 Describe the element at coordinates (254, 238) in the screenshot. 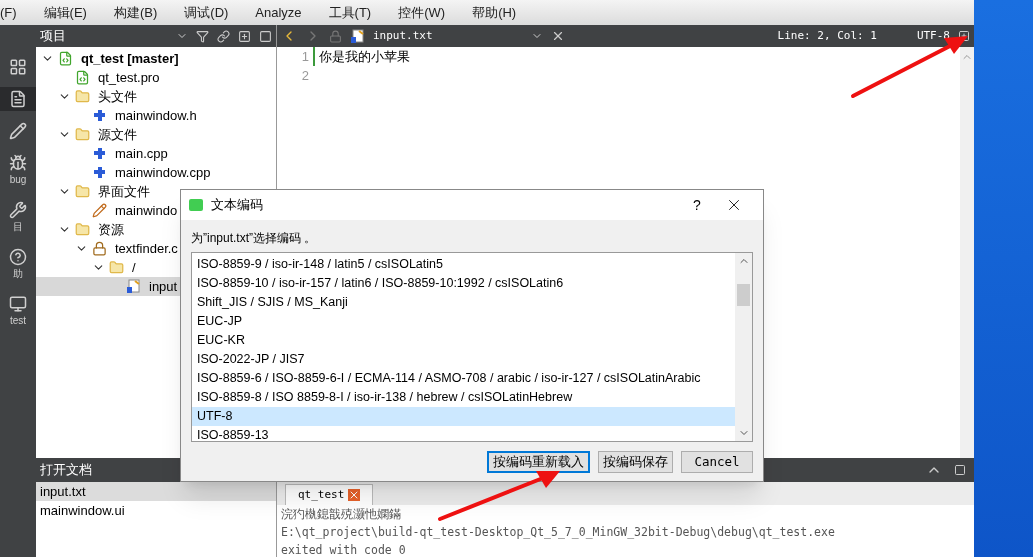

I see `dialog-prompt: 为”input.txt”选择编码 。` at that location.